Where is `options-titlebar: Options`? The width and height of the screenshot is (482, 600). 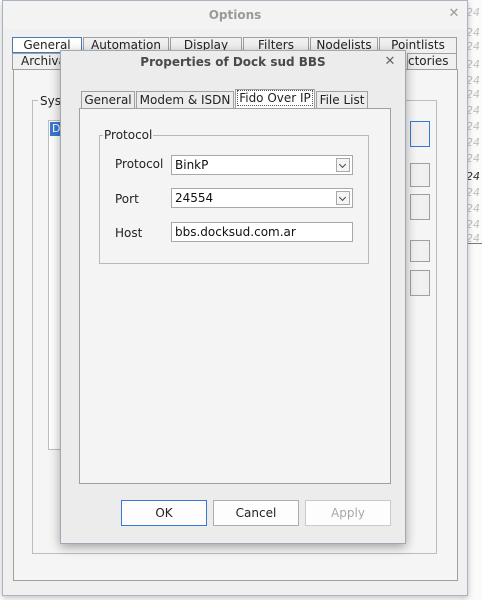 options-titlebar: Options is located at coordinates (235, 15).